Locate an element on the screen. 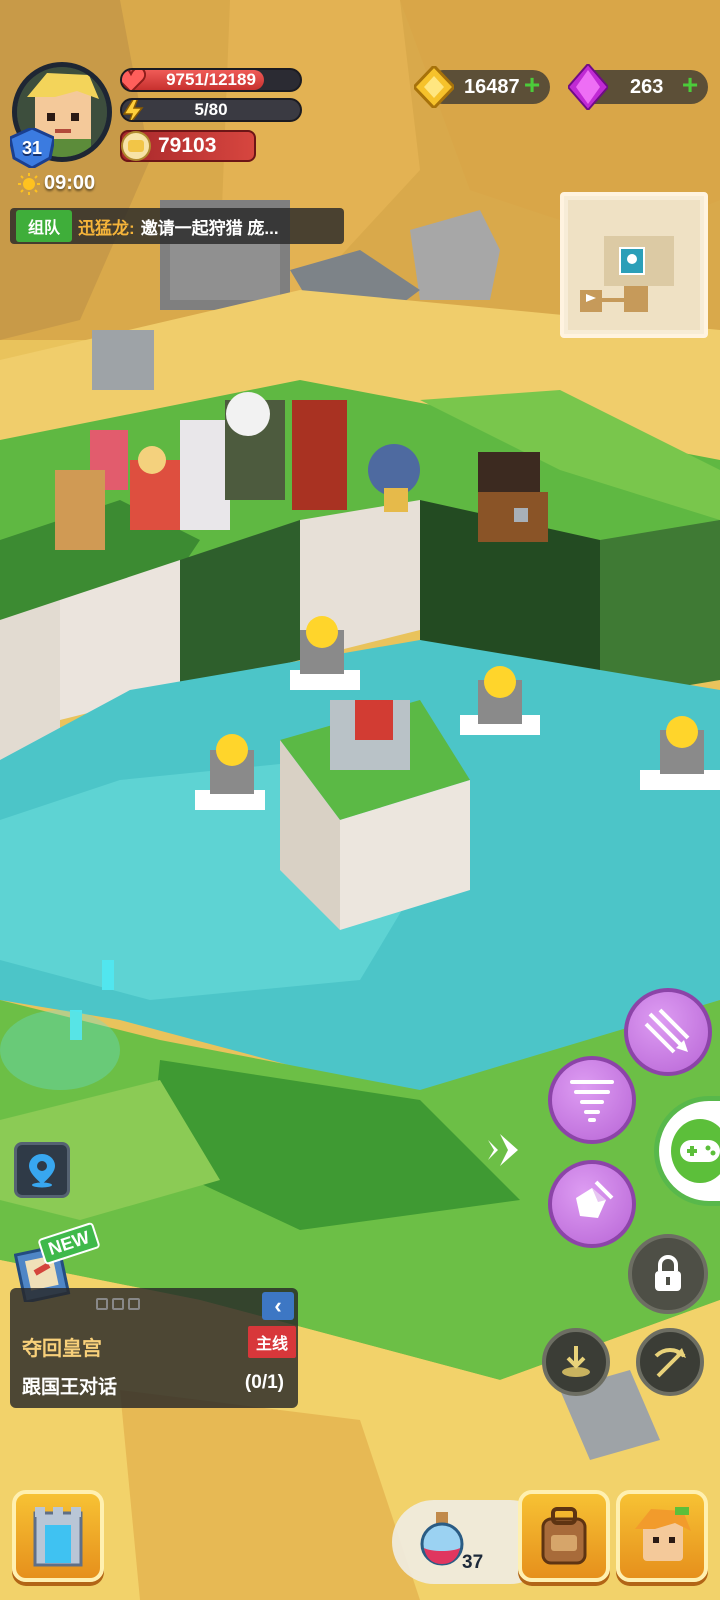  gold-counter: 16487 + is located at coordinates (482, 87).